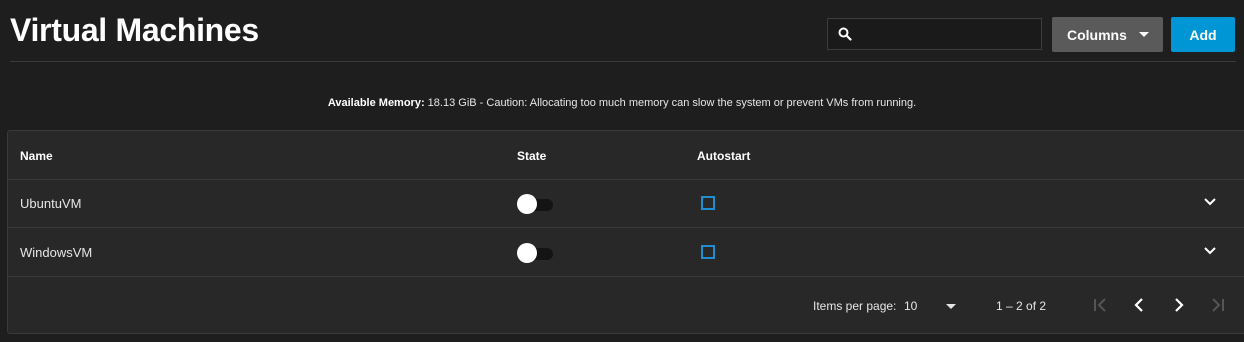 This screenshot has height=342, width=1244. Describe the element at coordinates (855, 306) in the screenshot. I see `items-per-page-label: Items per page:` at that location.